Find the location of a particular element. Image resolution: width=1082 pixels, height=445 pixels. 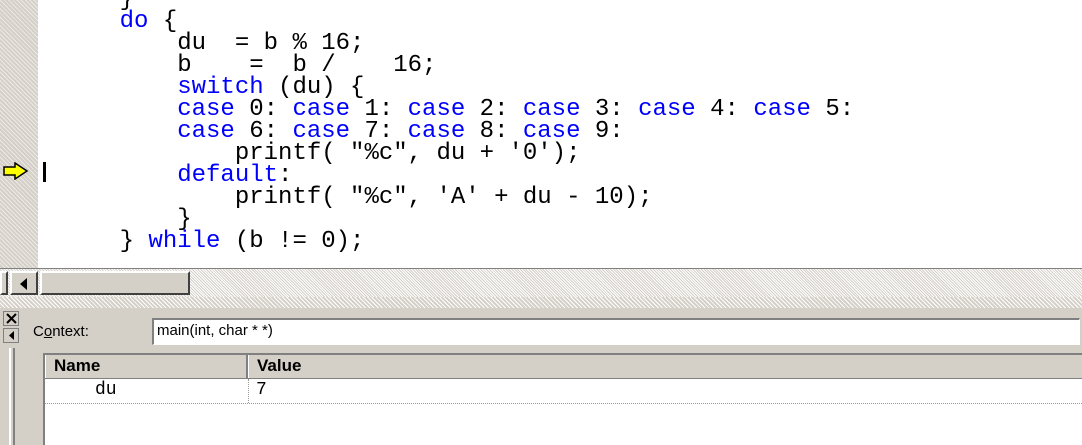

context-value: main(int, char * *) is located at coordinates (215, 330).